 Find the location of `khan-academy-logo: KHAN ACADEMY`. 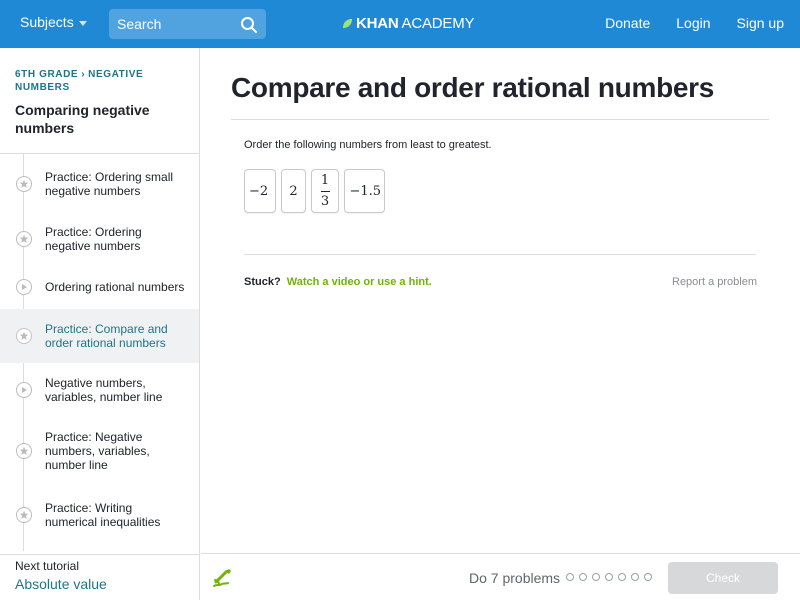

khan-academy-logo: KHAN ACADEMY is located at coordinates (408, 23).